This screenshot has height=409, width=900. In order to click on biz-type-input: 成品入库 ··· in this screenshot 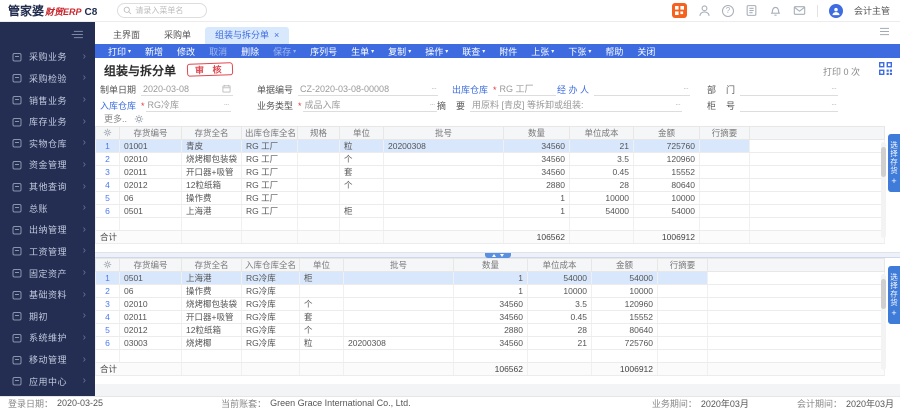, I will do `click(369, 105)`.